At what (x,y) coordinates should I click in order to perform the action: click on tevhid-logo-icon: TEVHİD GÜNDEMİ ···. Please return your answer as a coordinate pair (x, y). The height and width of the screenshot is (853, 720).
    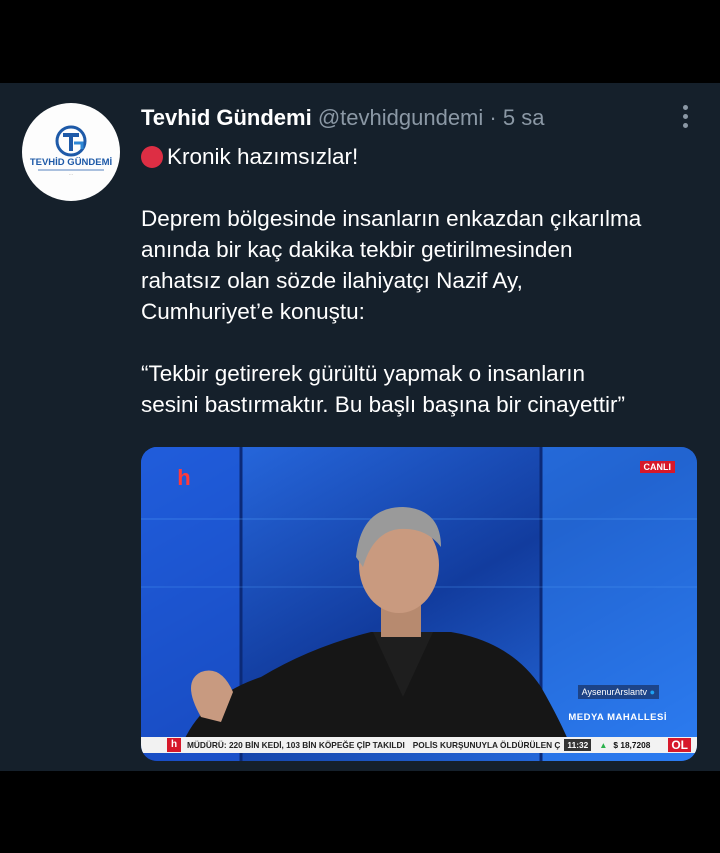
    Looking at the image, I should click on (71, 151).